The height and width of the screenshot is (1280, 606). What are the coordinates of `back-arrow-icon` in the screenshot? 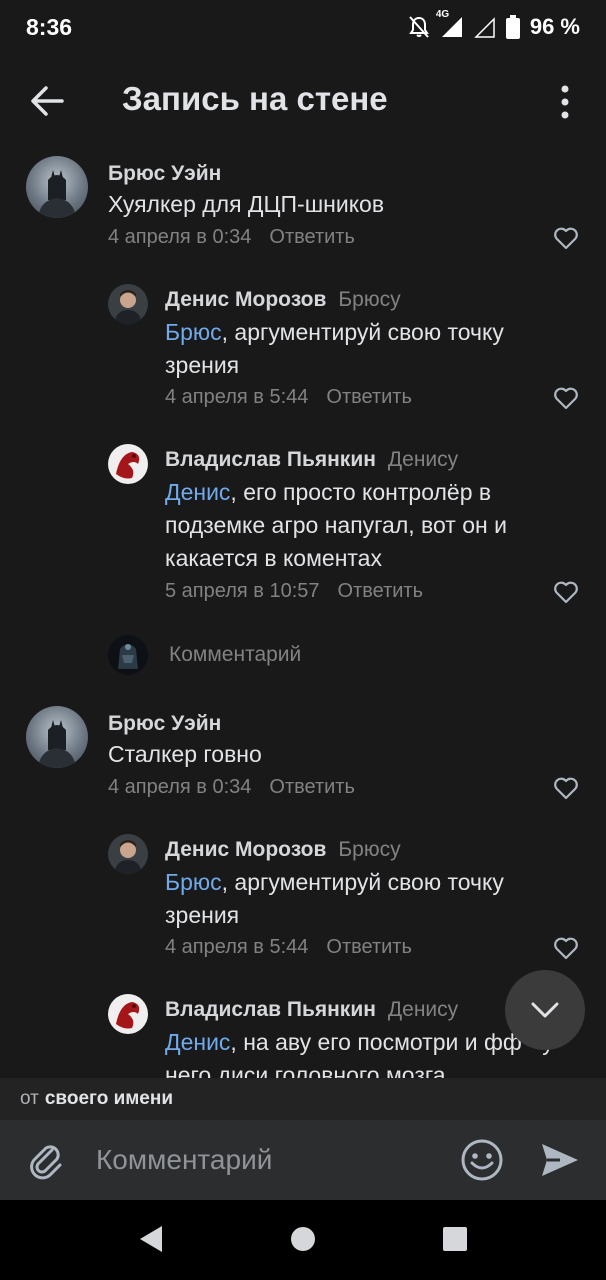 It's located at (48, 101).